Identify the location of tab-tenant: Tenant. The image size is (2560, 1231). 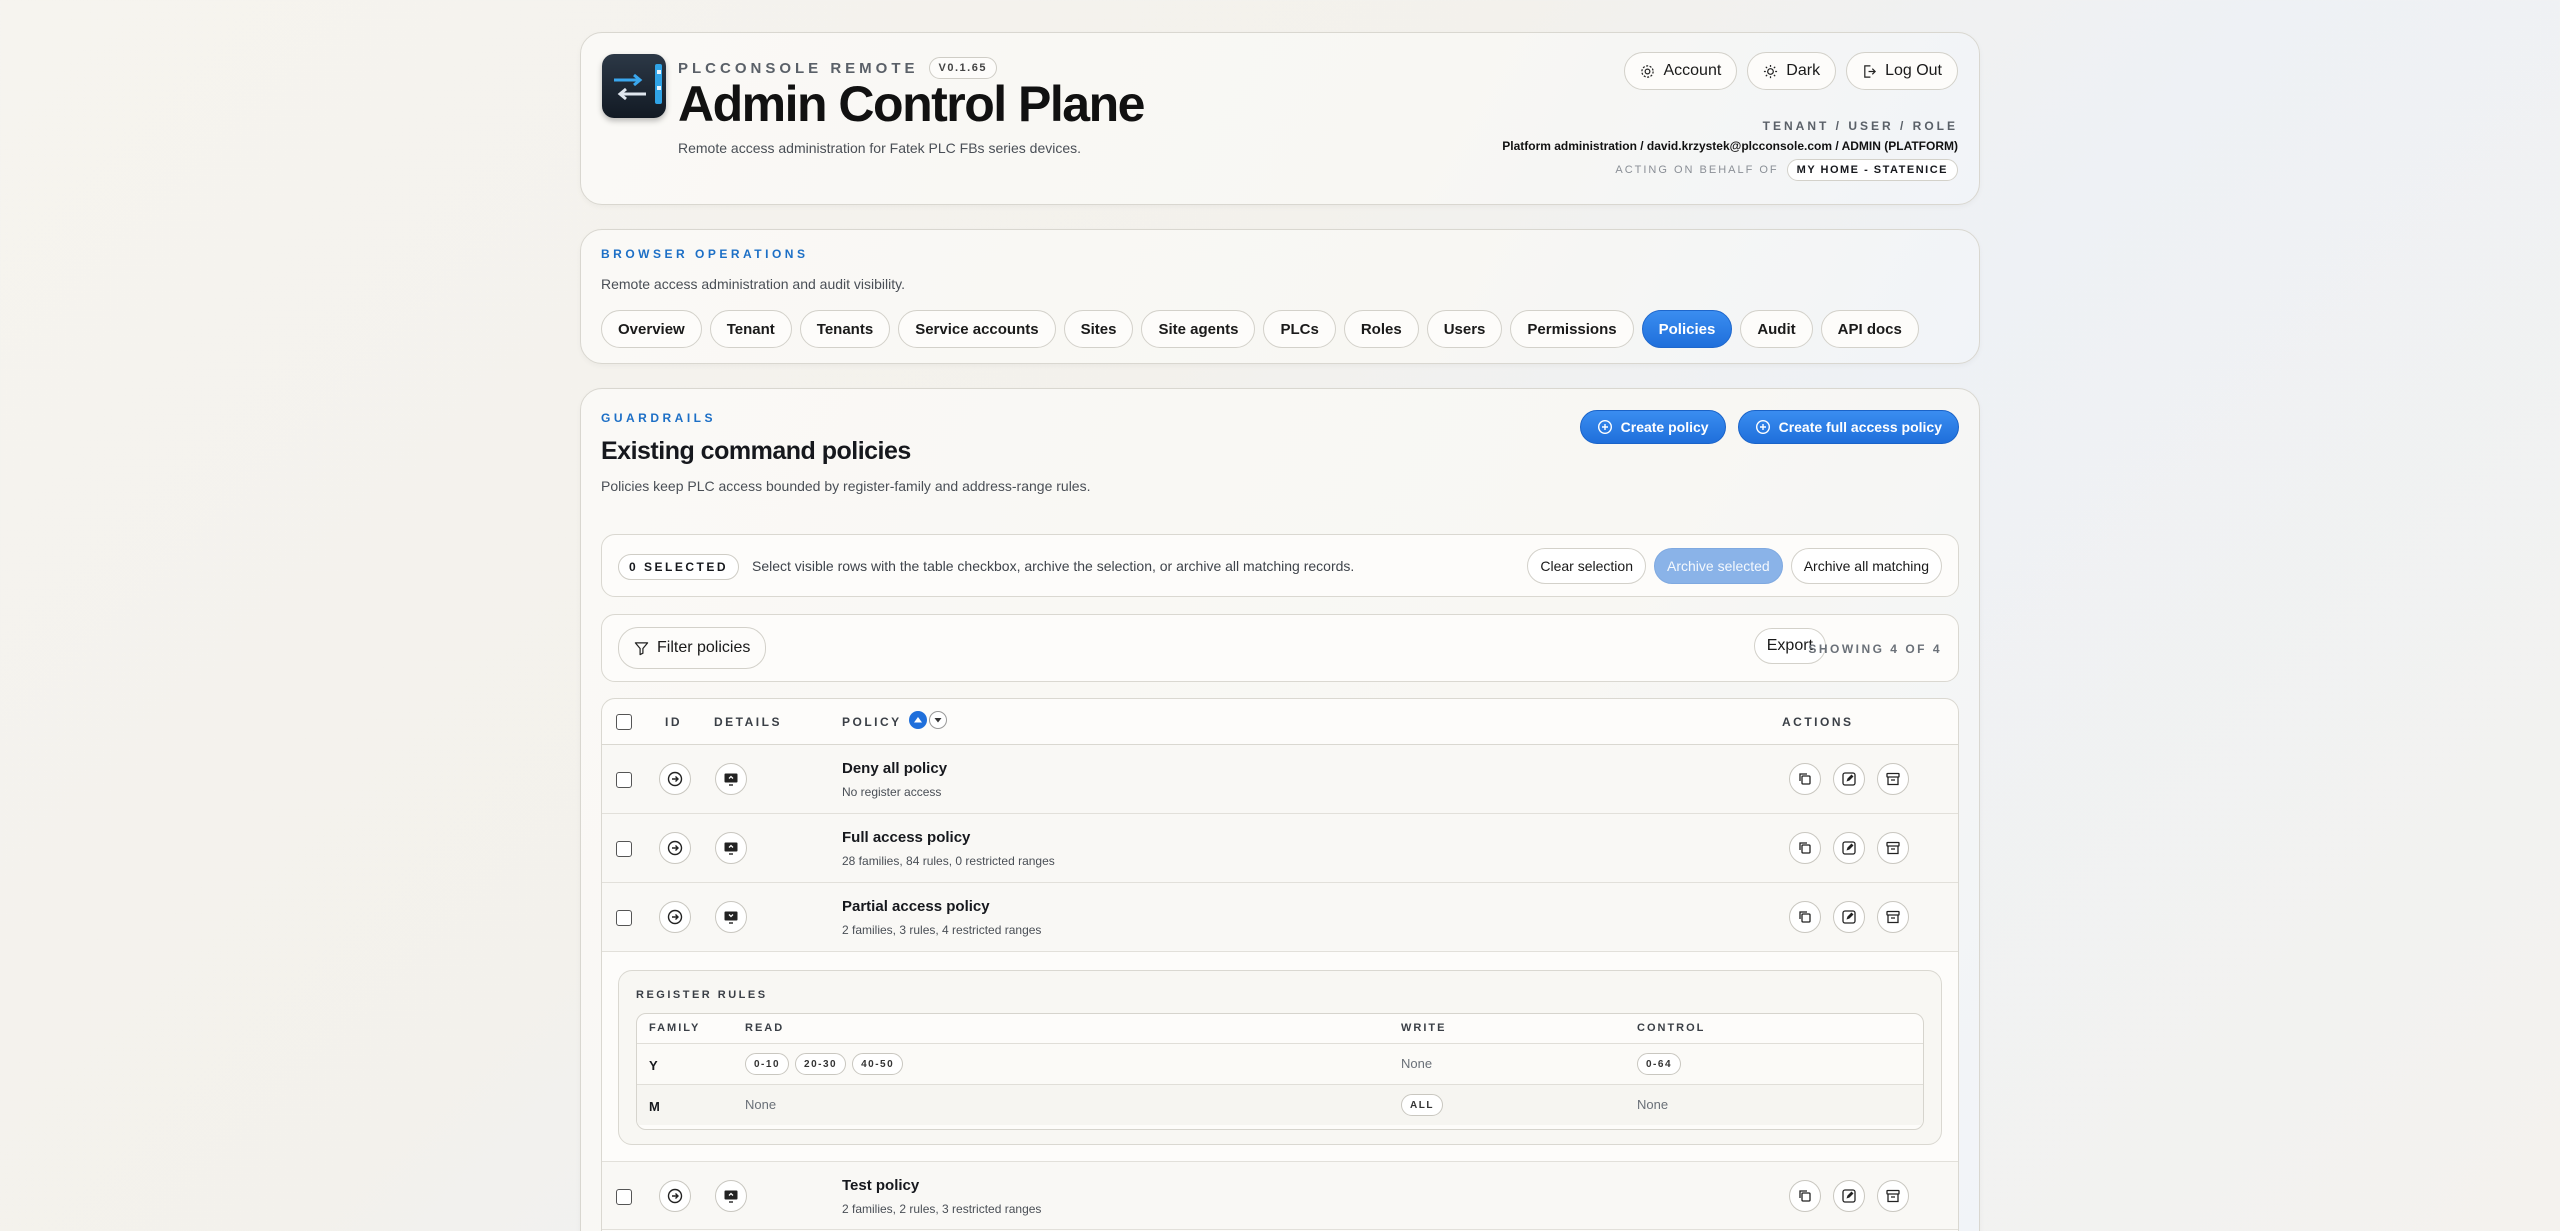
(750, 329).